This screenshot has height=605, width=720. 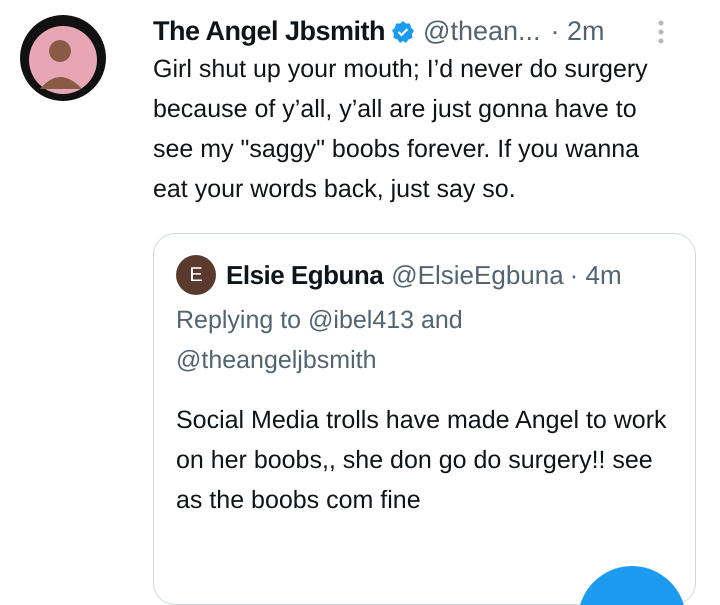 I want to click on more-icon, so click(x=661, y=32).